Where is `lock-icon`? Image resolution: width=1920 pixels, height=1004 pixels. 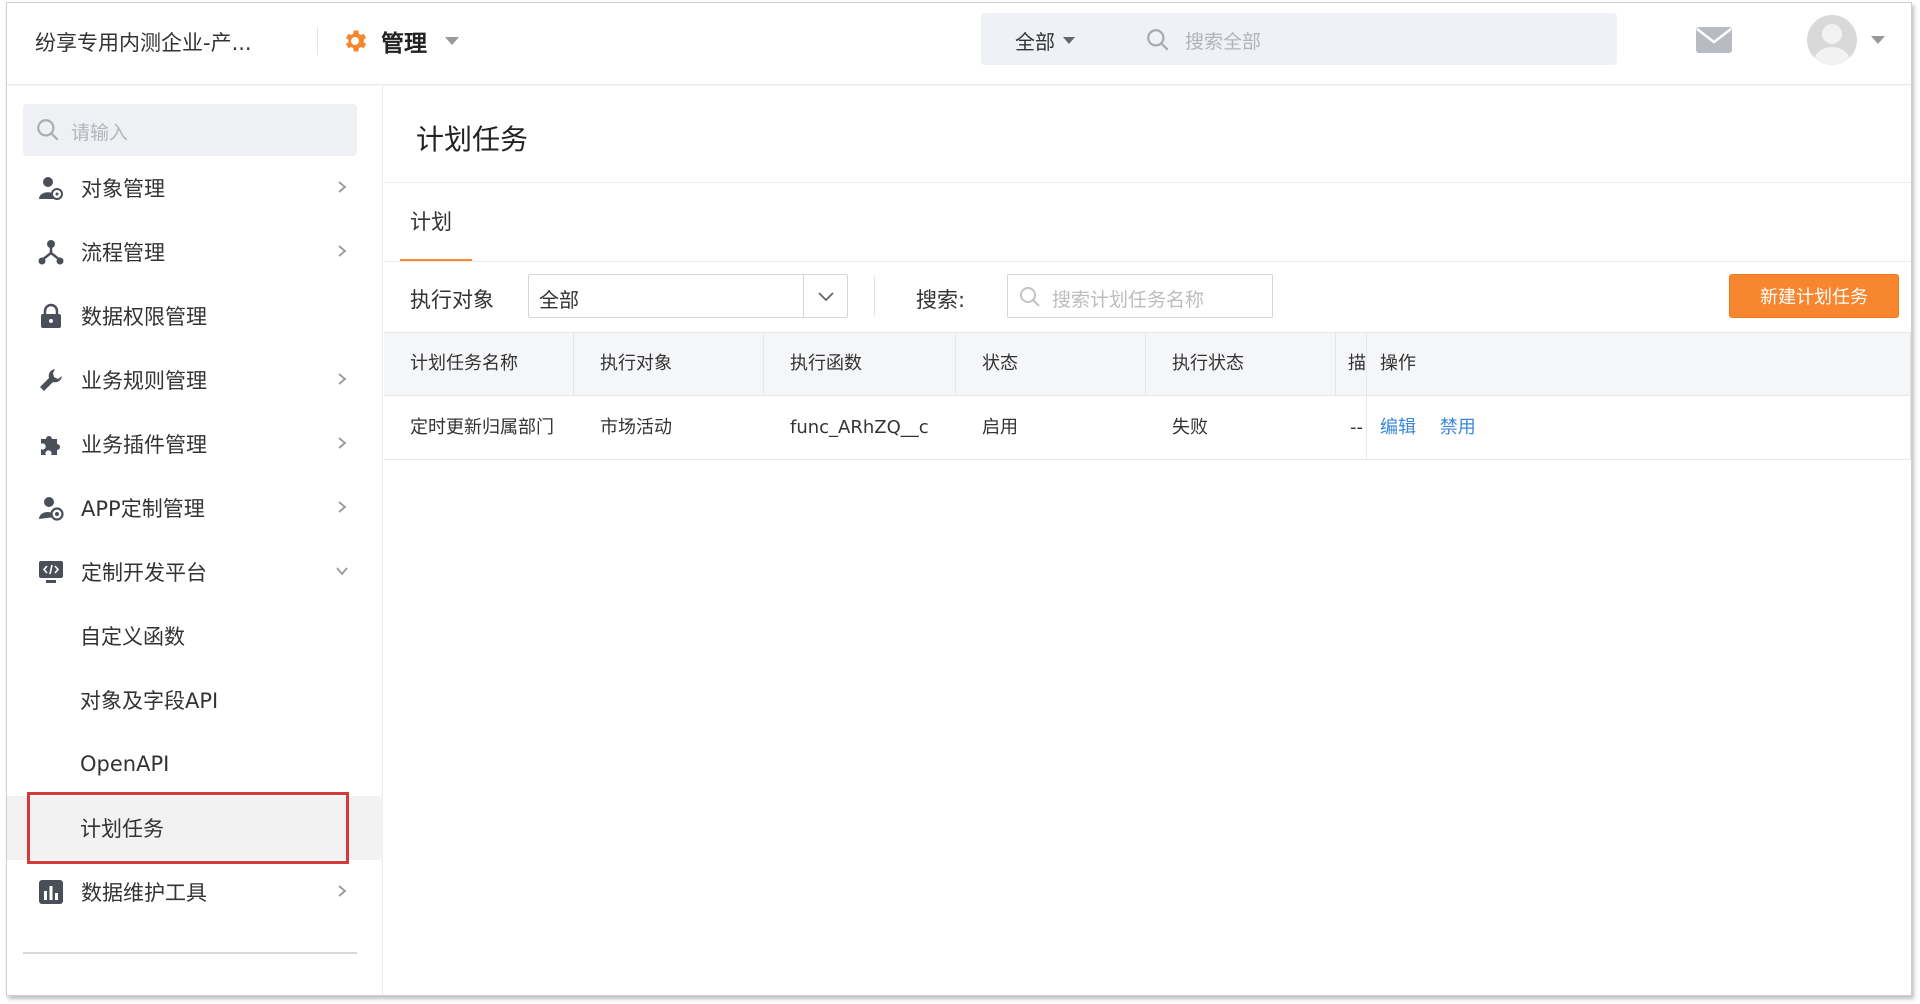
lock-icon is located at coordinates (51, 316).